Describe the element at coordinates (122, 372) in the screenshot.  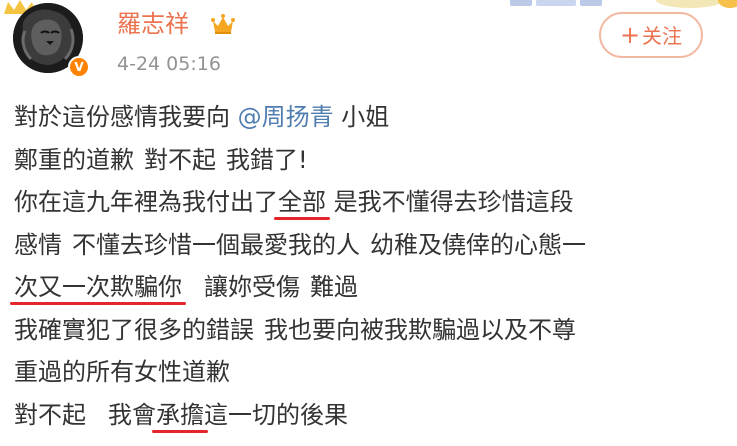
I see `post-line-7: 重過的所有女性道歉` at that location.